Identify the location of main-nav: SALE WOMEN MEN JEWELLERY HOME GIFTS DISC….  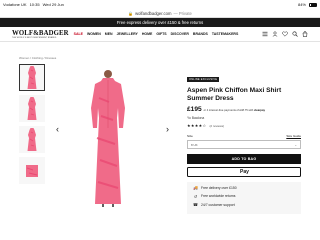
(156, 34).